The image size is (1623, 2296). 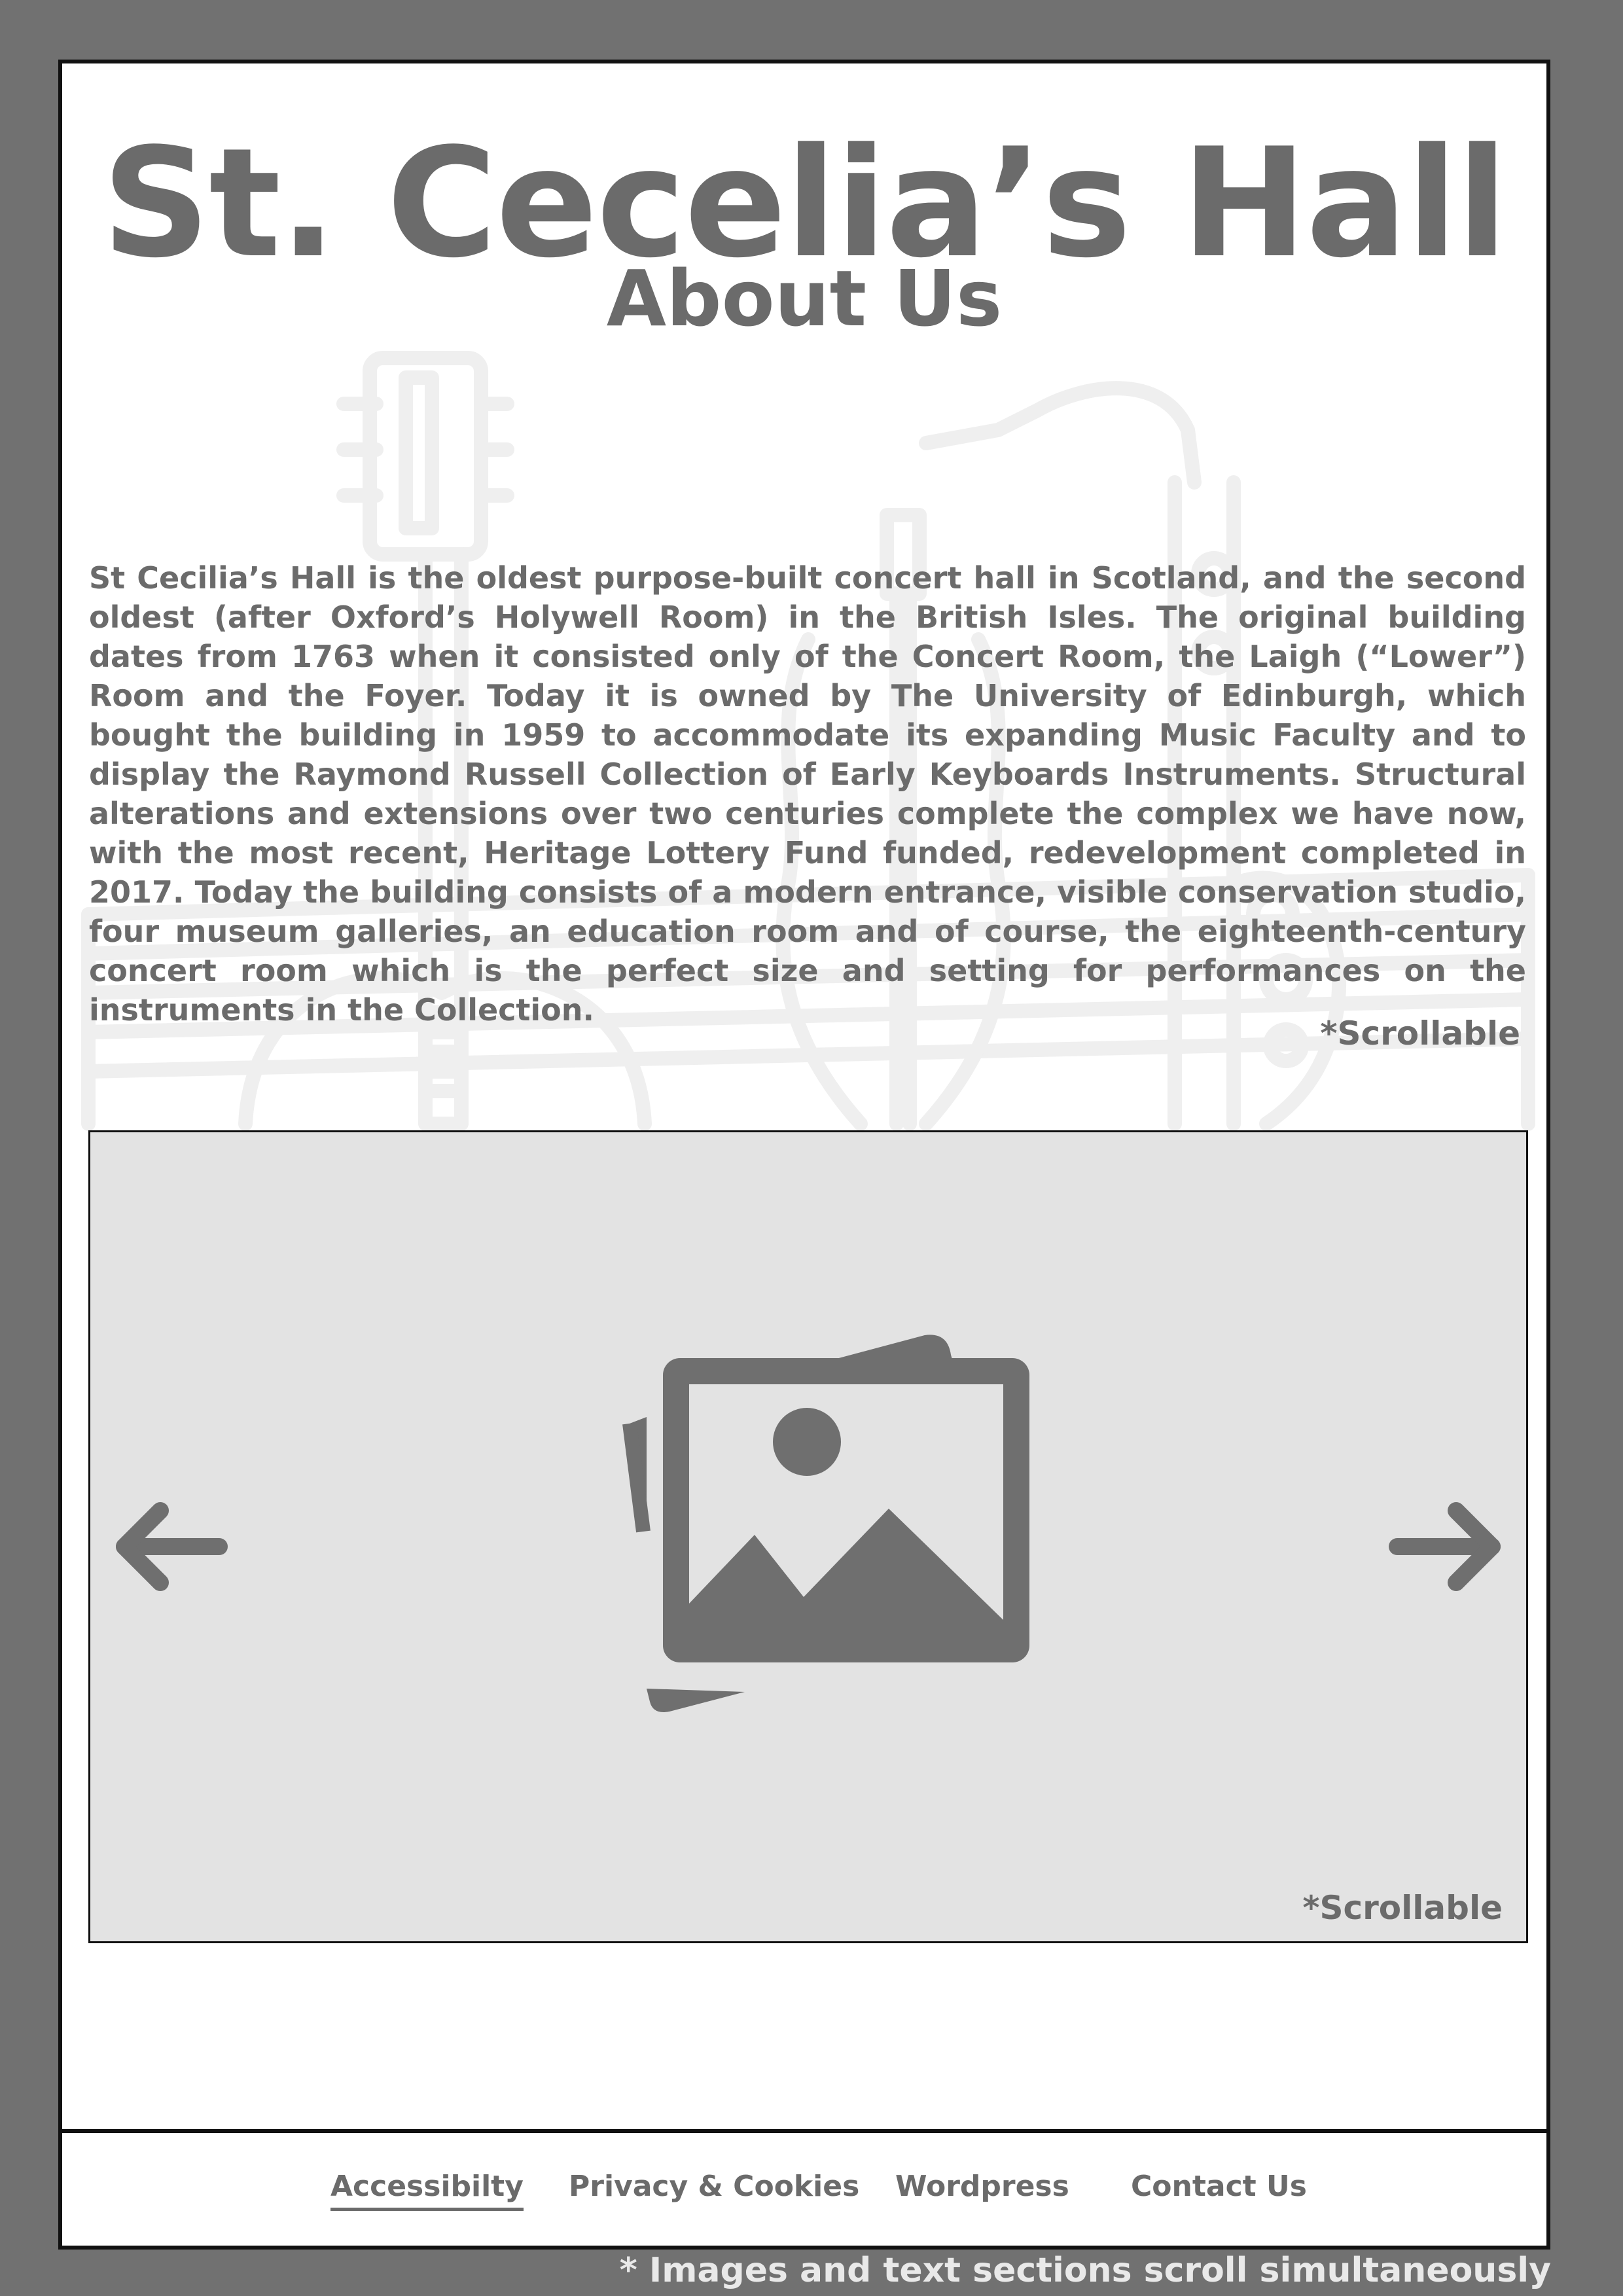 What do you see at coordinates (1449, 1547) in the screenshot?
I see `arrow-right-icon` at bounding box center [1449, 1547].